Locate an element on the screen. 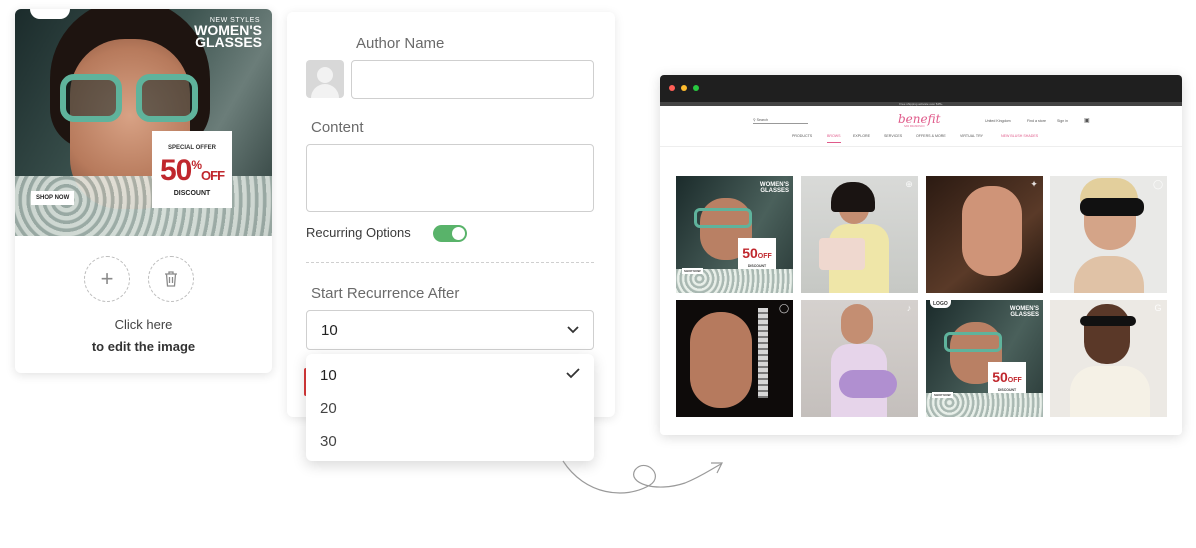  add-image-button: + is located at coordinates (107, 279).